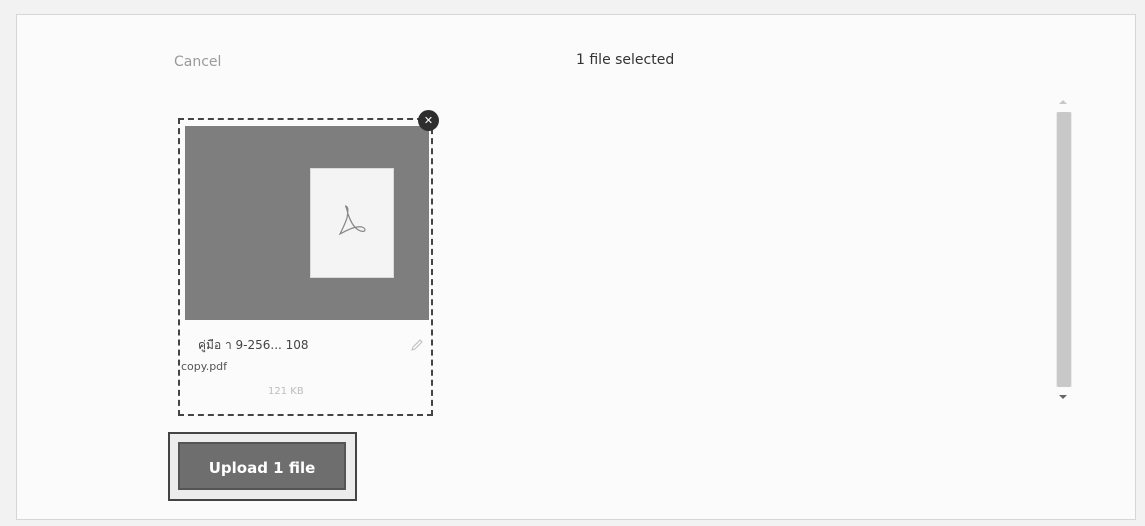  Describe the element at coordinates (625, 60) in the screenshot. I see `dialog-title: 1 file selected` at that location.